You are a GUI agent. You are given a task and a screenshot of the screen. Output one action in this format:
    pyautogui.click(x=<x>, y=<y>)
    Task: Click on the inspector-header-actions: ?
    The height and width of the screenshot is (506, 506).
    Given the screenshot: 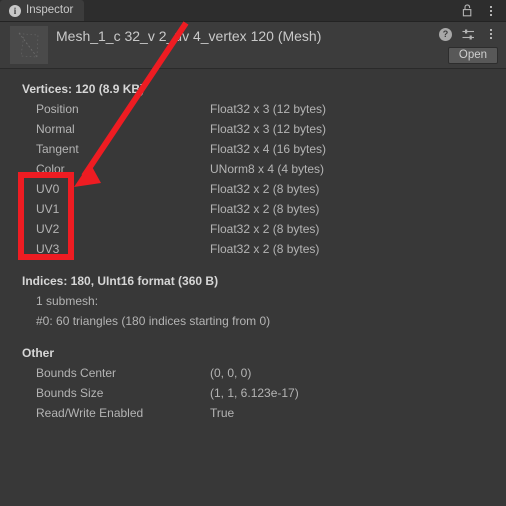 What is the action you would take?
    pyautogui.click(x=468, y=34)
    